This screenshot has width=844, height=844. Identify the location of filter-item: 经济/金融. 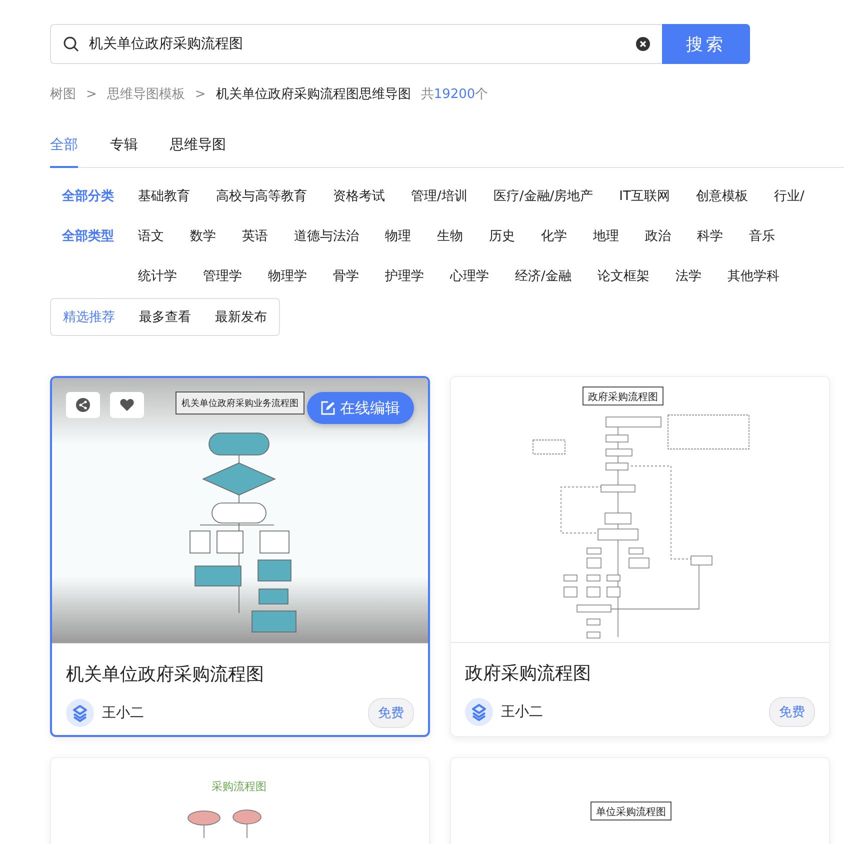
(543, 277).